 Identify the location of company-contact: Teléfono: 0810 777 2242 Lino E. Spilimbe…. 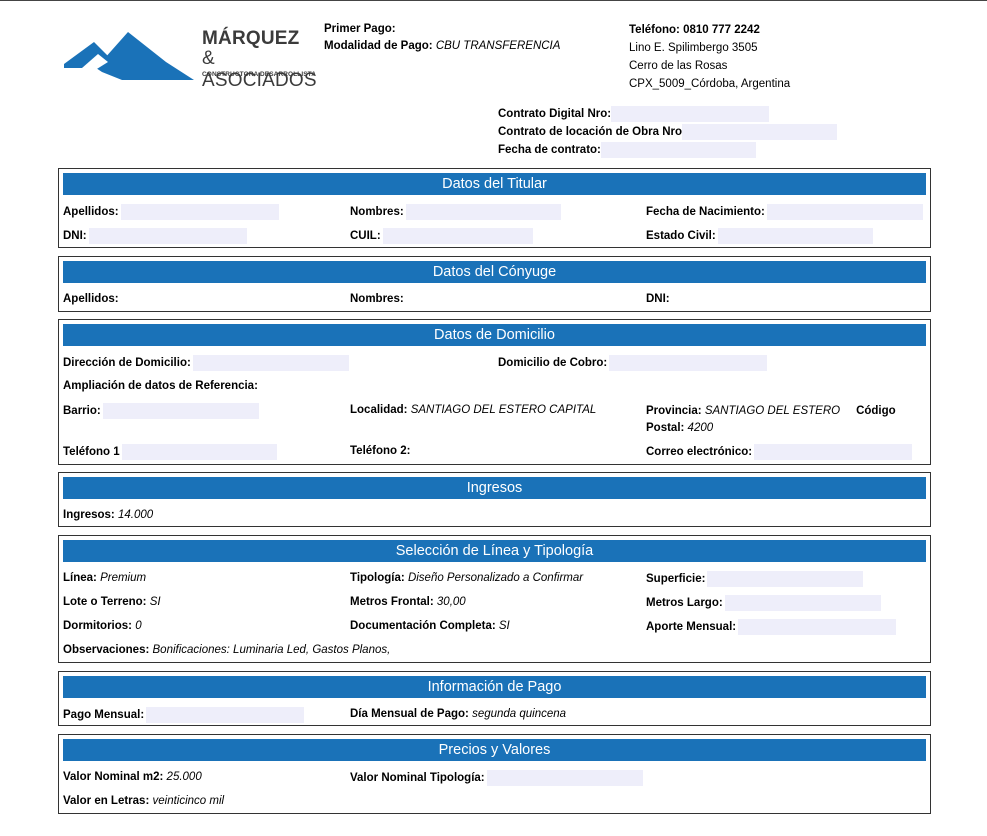
(709, 57).